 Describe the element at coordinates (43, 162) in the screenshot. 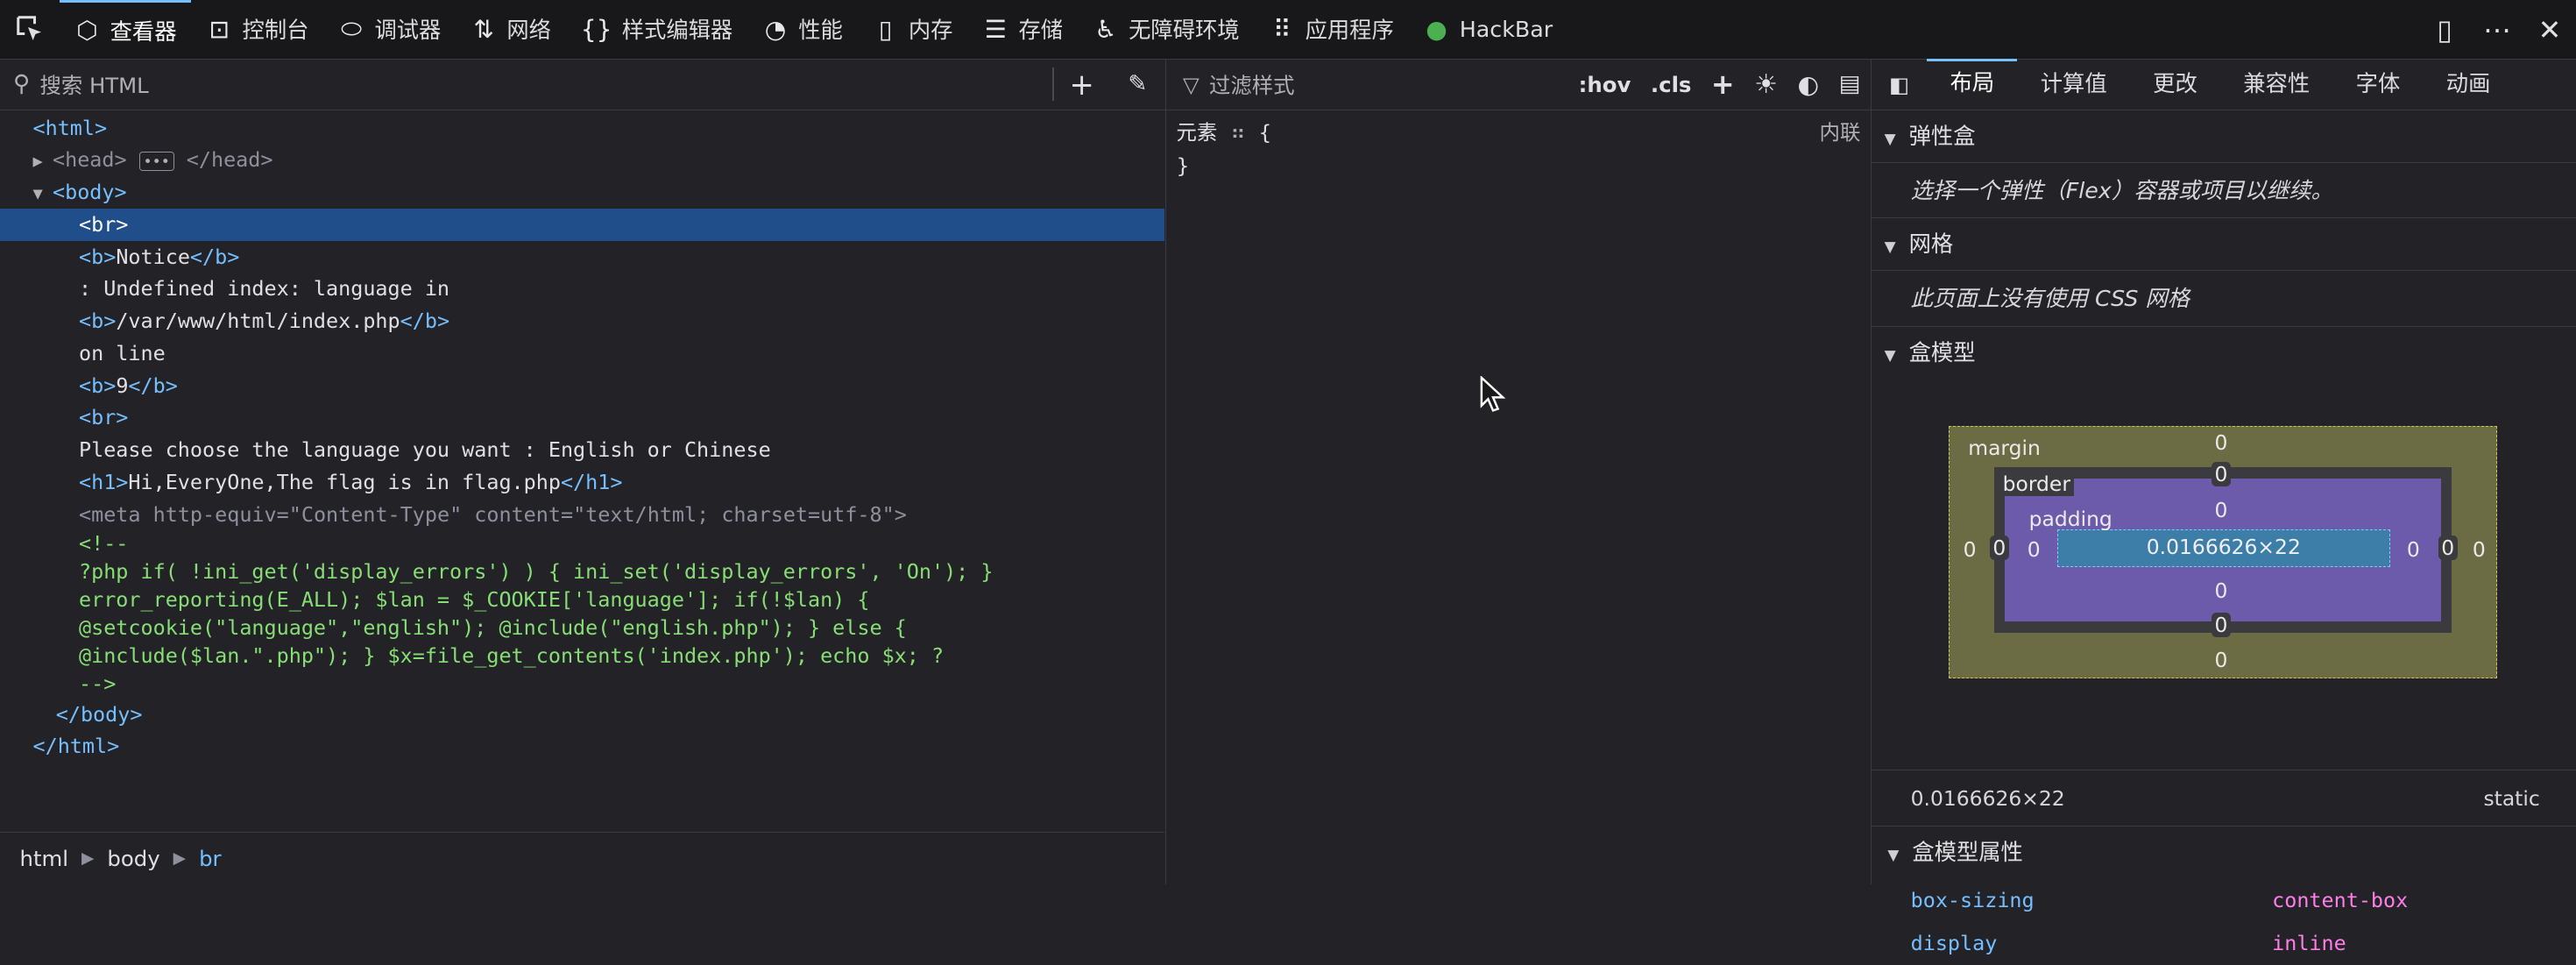

I see `expand-caret-icon: ▶` at that location.